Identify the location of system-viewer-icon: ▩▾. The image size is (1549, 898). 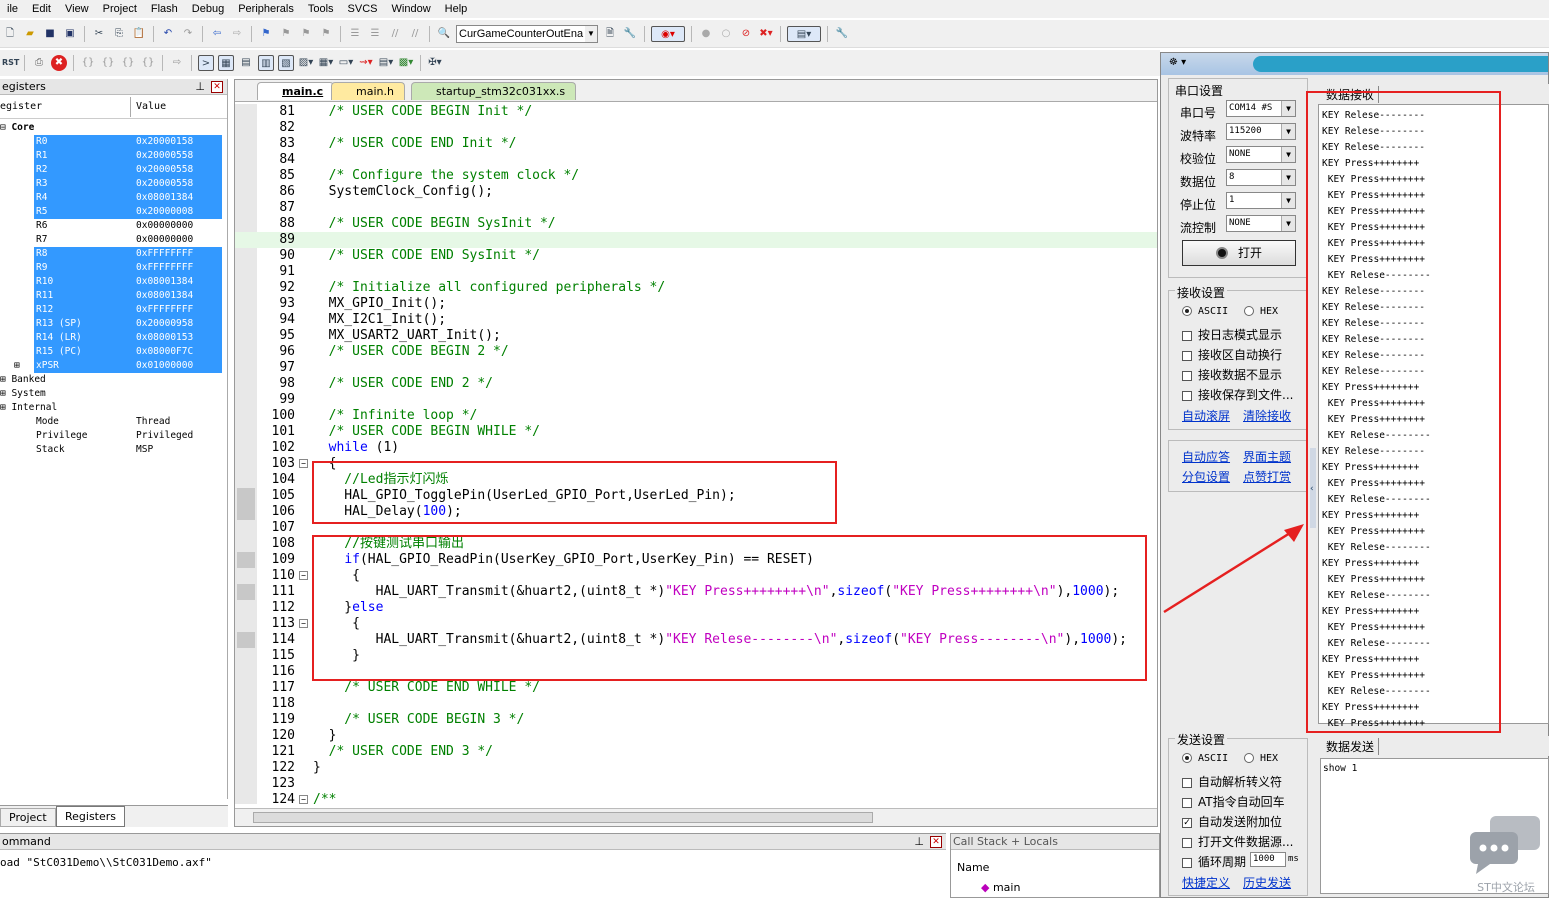
(406, 63).